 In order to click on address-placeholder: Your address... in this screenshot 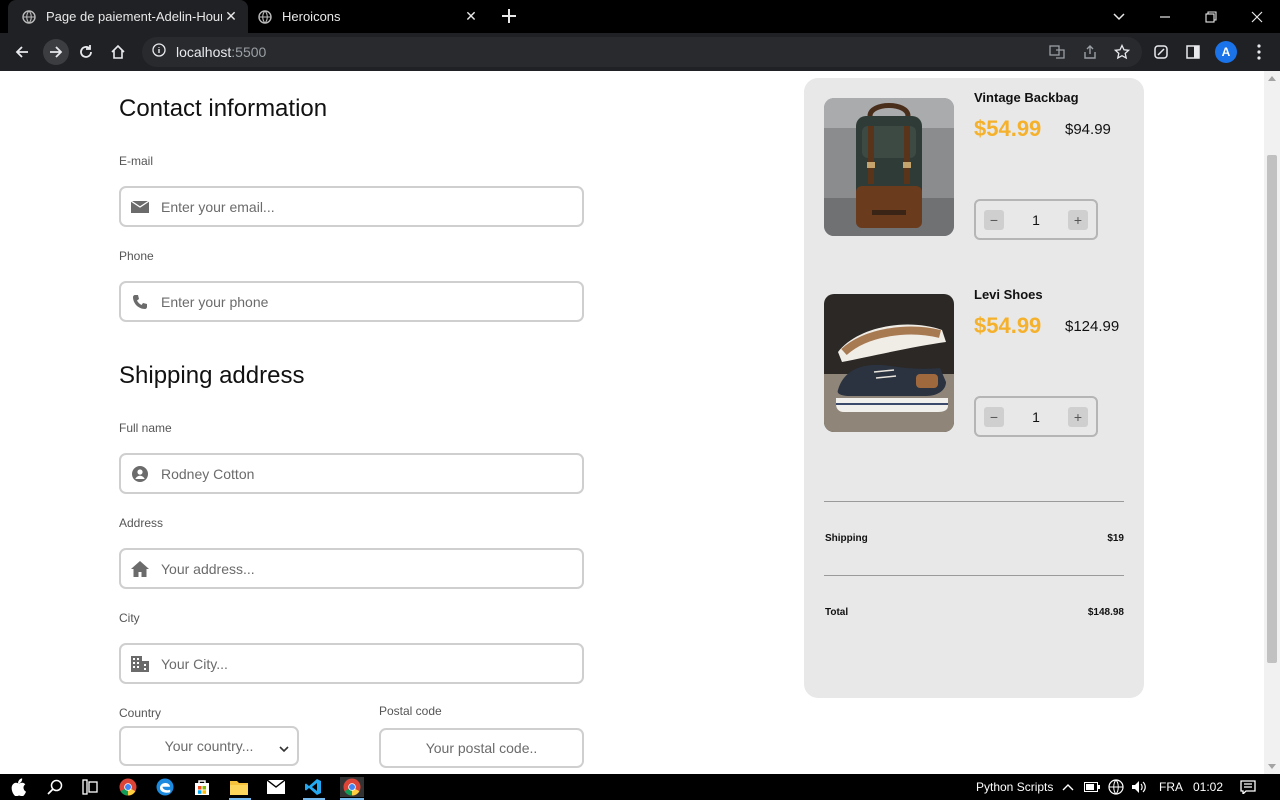, I will do `click(208, 568)`.